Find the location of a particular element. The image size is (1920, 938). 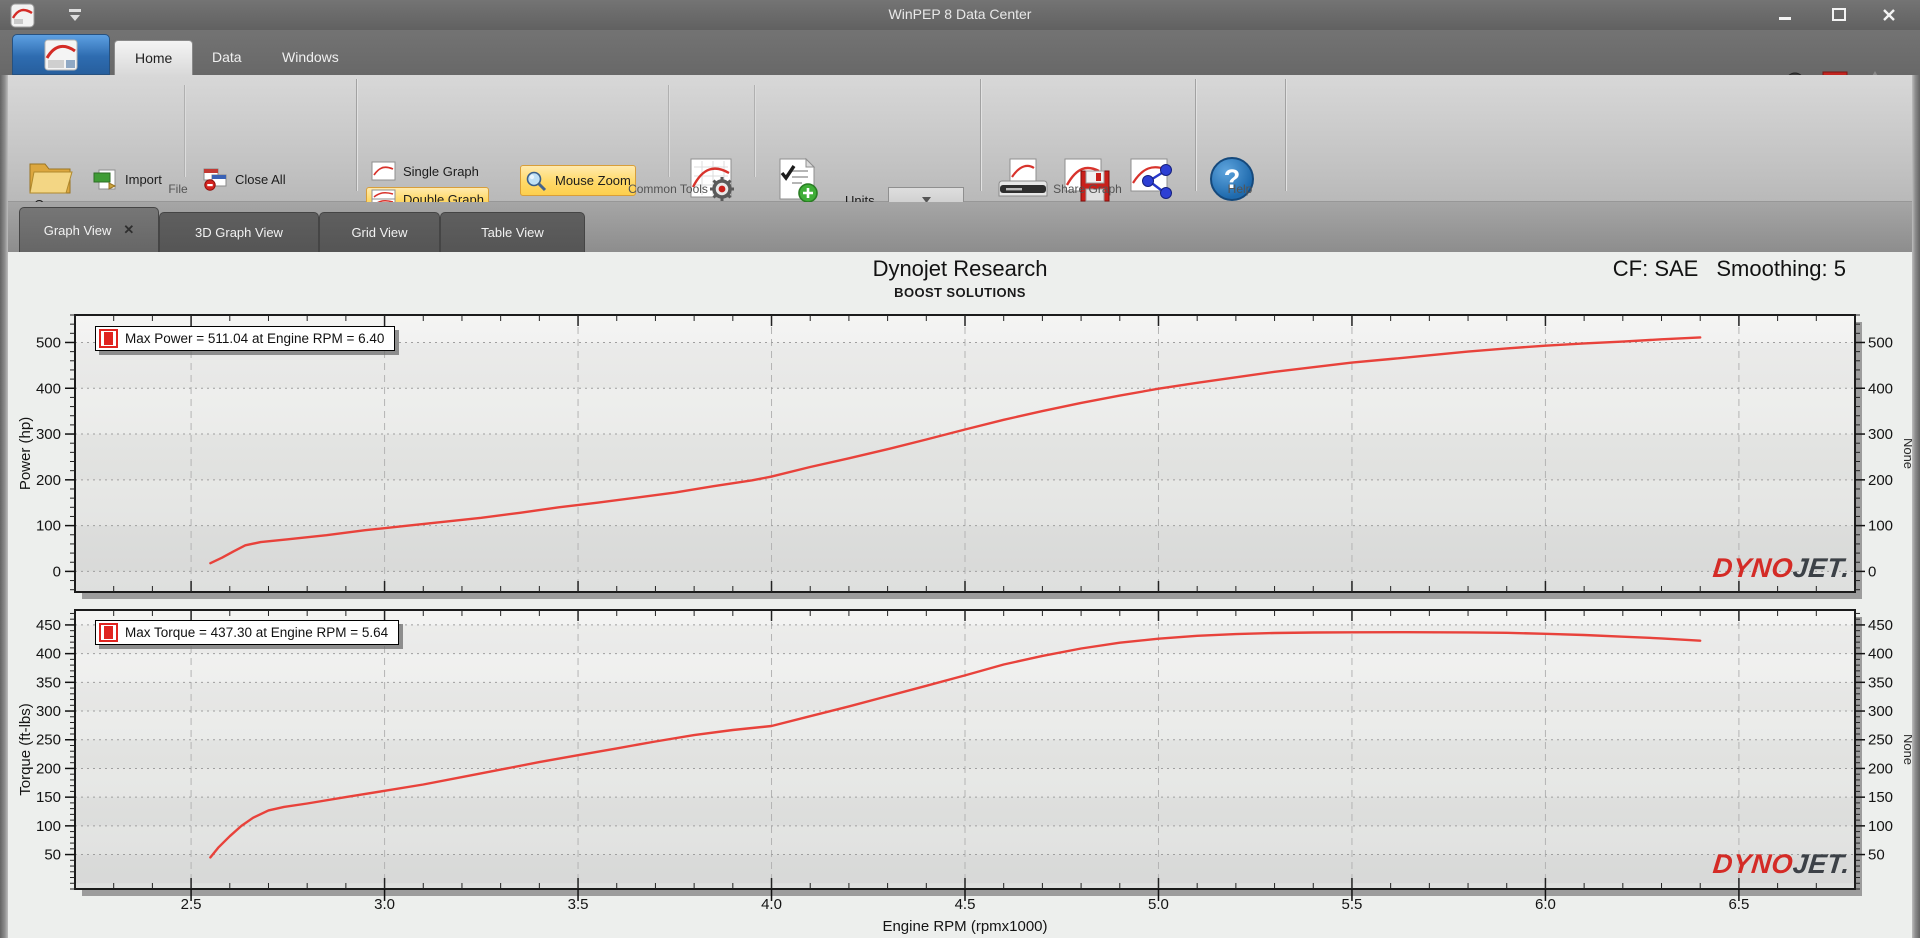

svg-text: Engine RPM (rpmx1000) is located at coordinates (964, 926).